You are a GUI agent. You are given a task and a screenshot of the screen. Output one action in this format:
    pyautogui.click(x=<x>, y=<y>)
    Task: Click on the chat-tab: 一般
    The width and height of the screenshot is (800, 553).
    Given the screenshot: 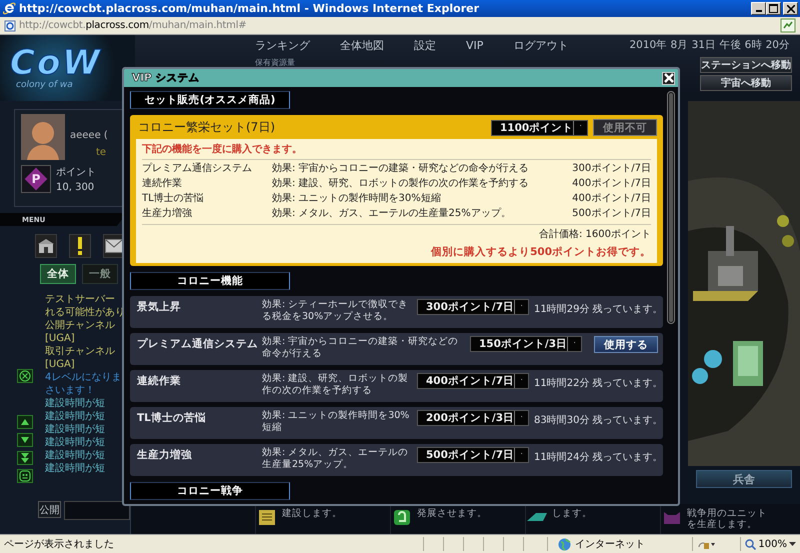 What is the action you would take?
    pyautogui.click(x=100, y=274)
    